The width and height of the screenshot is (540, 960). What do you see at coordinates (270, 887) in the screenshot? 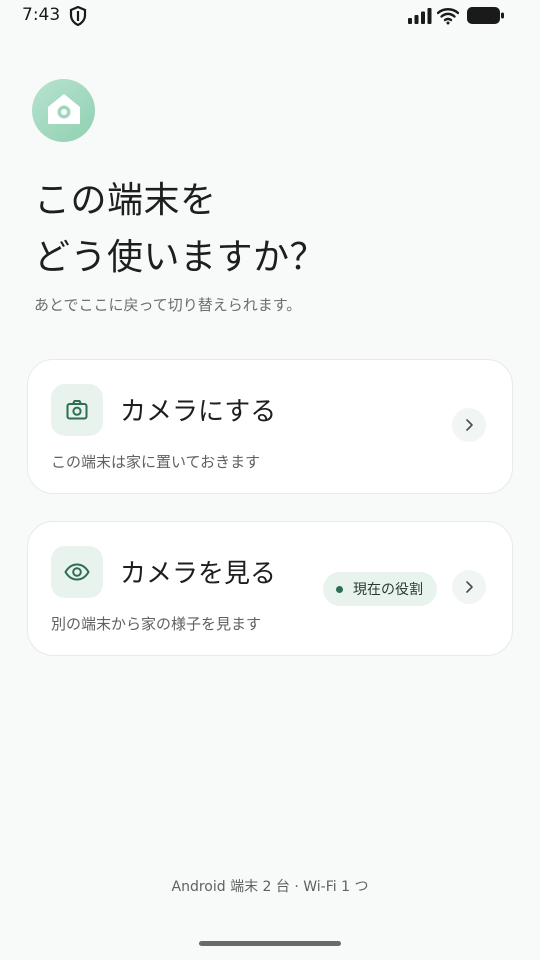
I see `footer-note: Android 端末 2 台 · Wi-Fi 1 つ` at bounding box center [270, 887].